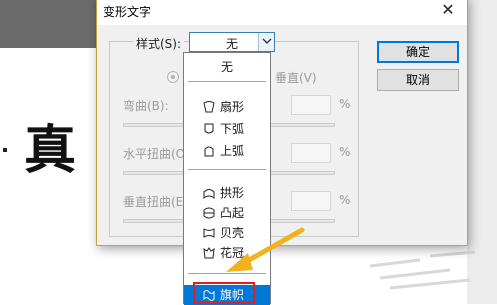 This screenshot has width=497, height=305. Describe the element at coordinates (422, 270) in the screenshot. I see `canvas-brush-strokes` at that location.